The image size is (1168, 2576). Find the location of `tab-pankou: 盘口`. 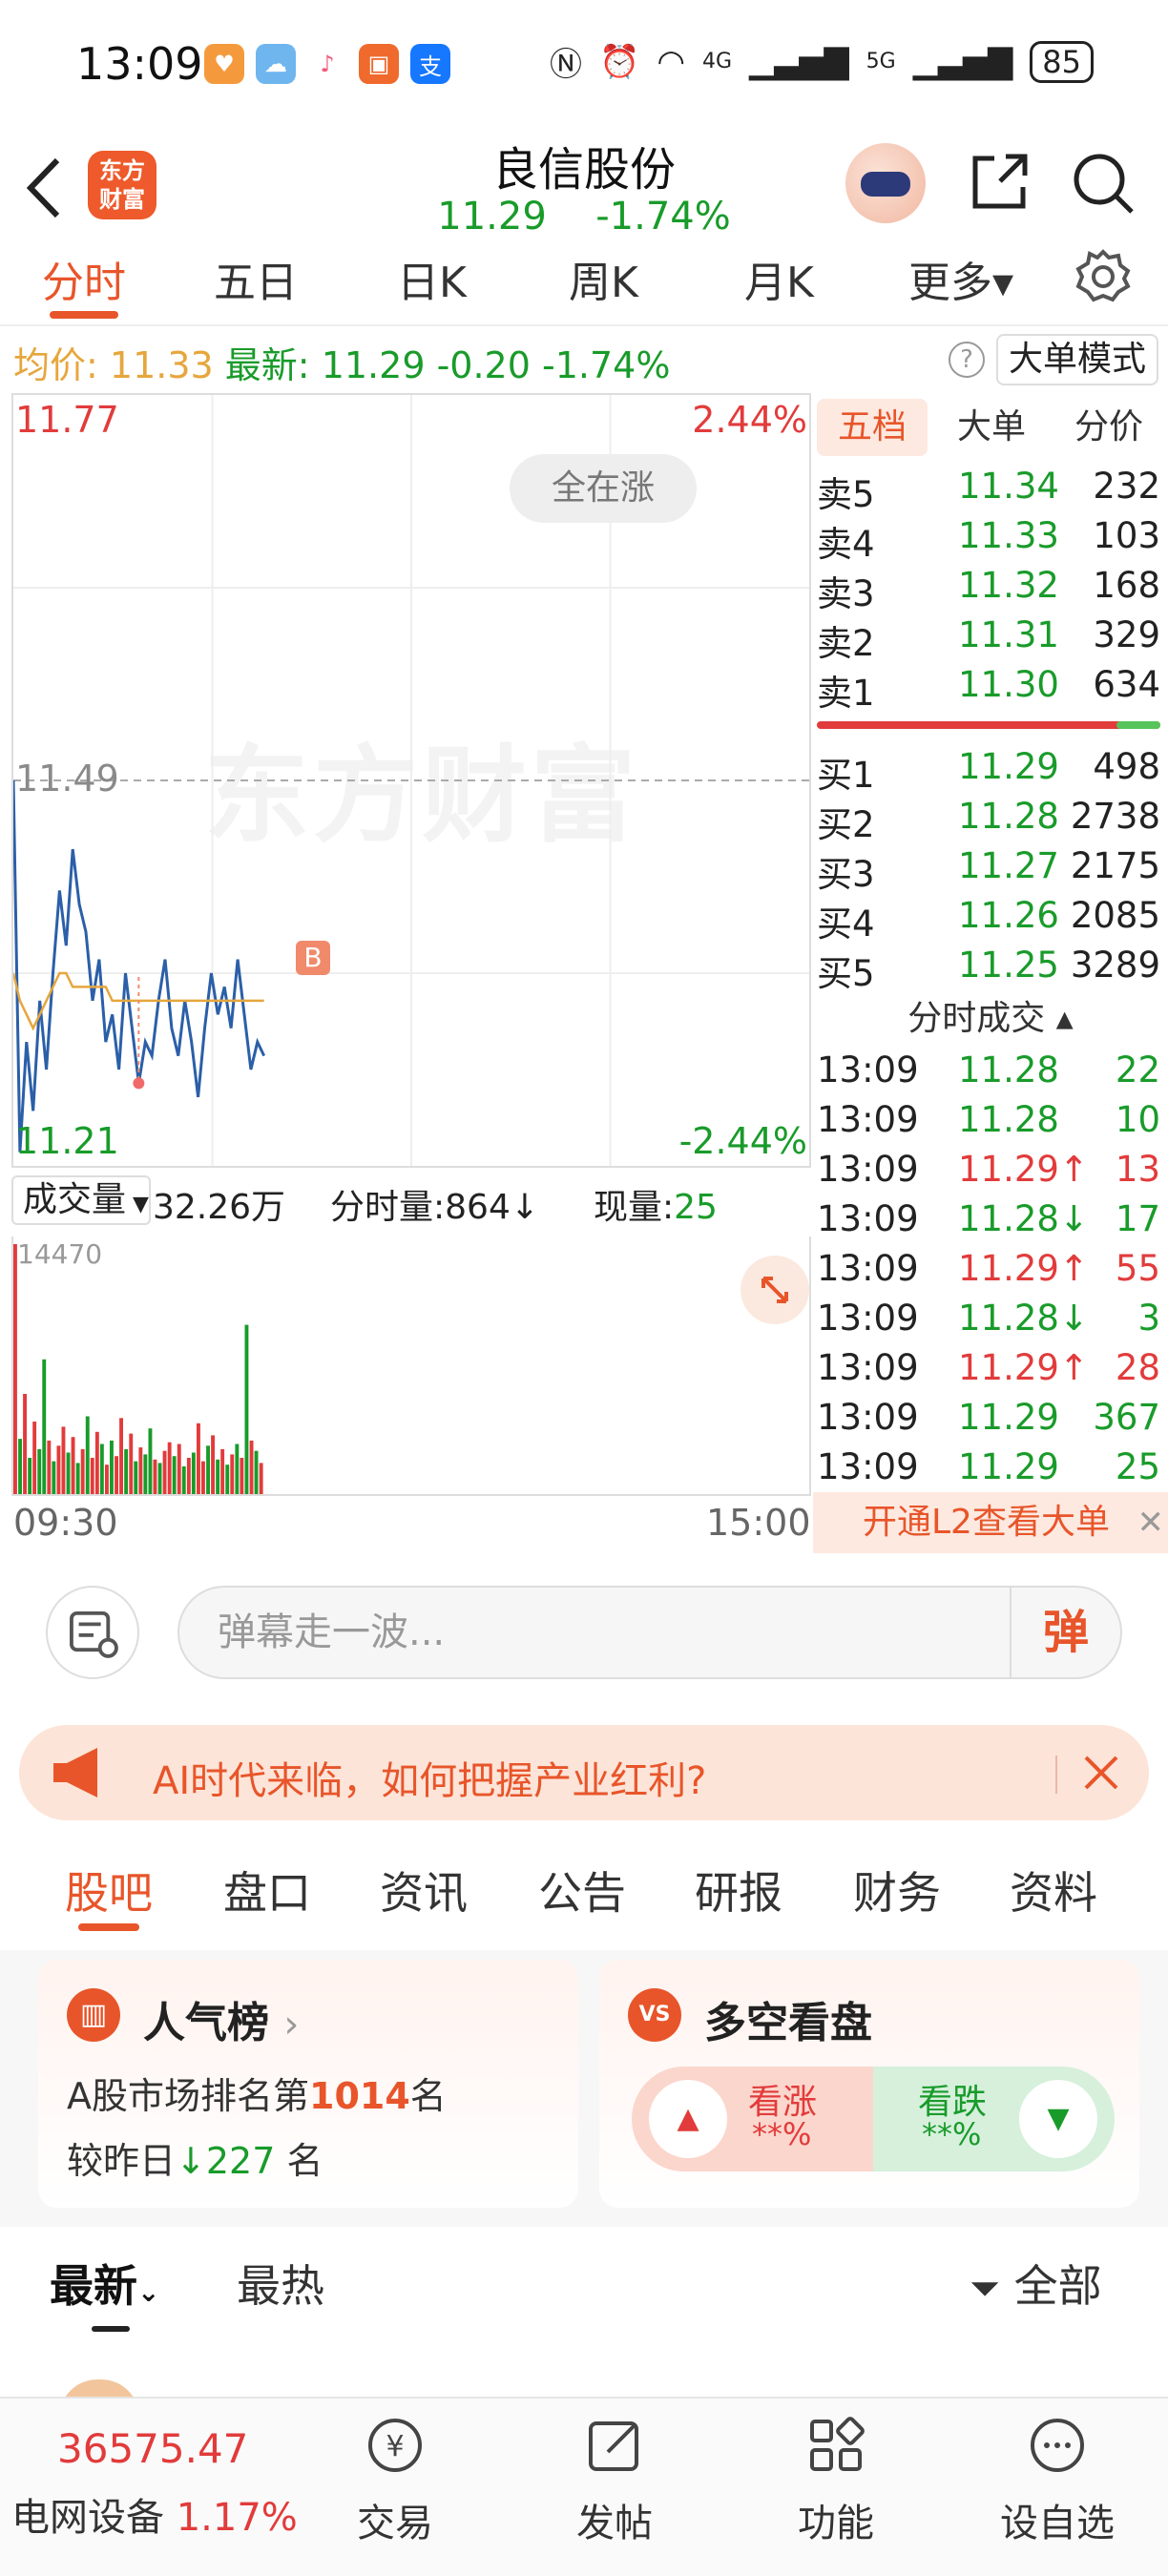

tab-pankou: 盘口 is located at coordinates (267, 1890).